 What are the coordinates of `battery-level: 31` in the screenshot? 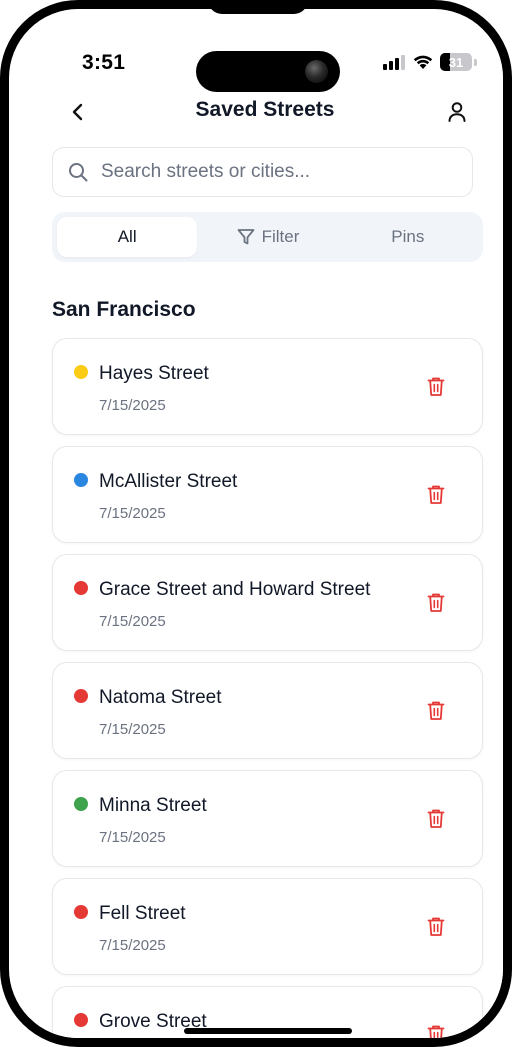 It's located at (456, 62).